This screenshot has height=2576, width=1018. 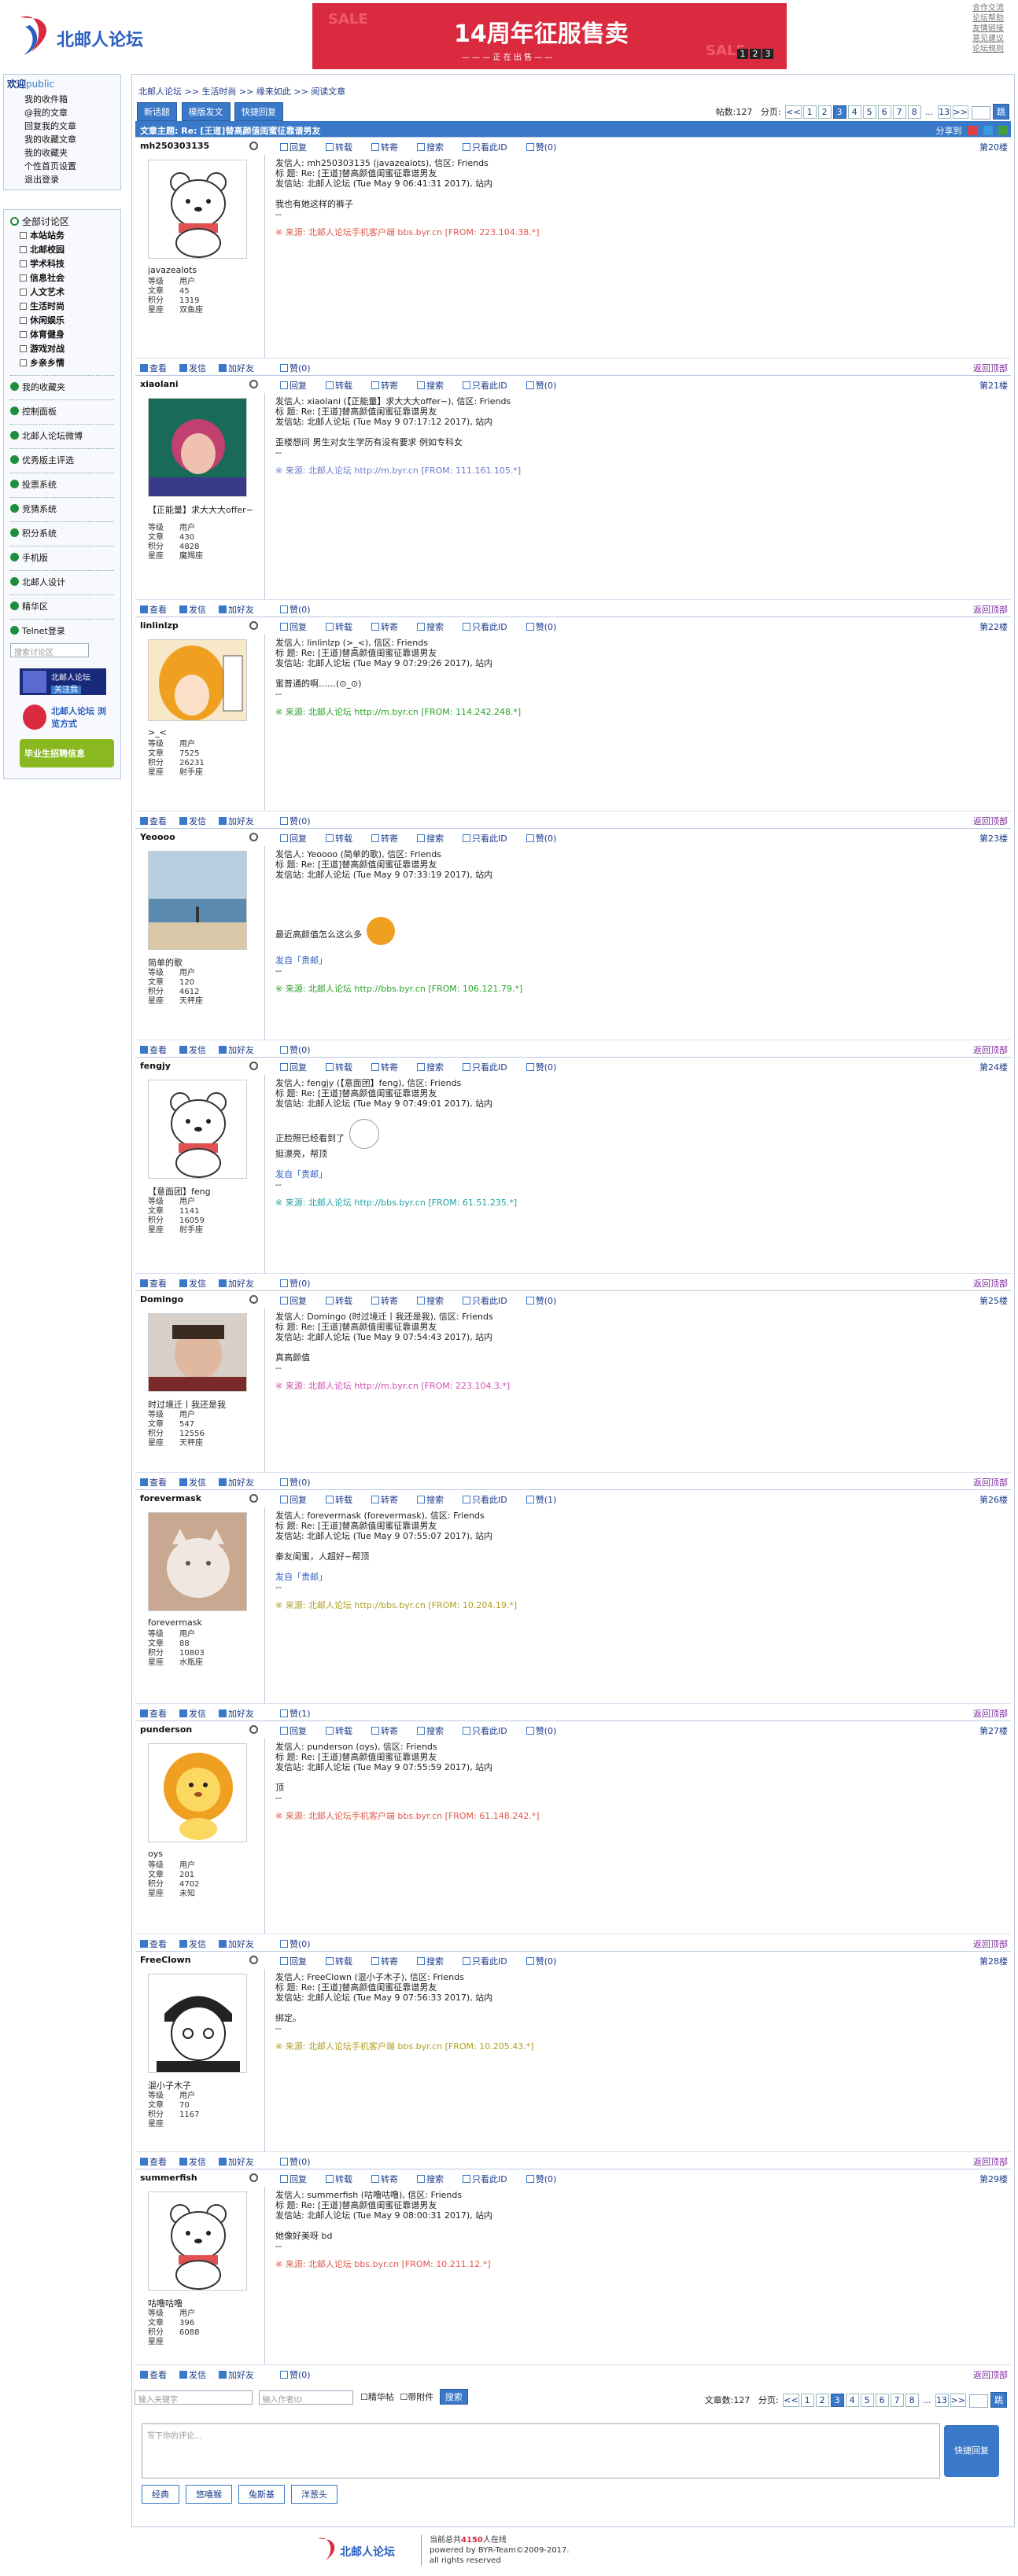 What do you see at coordinates (206, 112) in the screenshot?
I see `template-post-button: 模版发文` at bounding box center [206, 112].